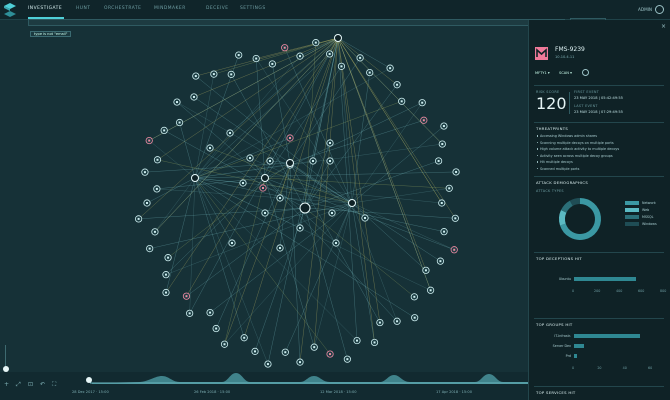 This screenshot has width=670, height=400. I want to click on attacker-node, so click(338, 38).